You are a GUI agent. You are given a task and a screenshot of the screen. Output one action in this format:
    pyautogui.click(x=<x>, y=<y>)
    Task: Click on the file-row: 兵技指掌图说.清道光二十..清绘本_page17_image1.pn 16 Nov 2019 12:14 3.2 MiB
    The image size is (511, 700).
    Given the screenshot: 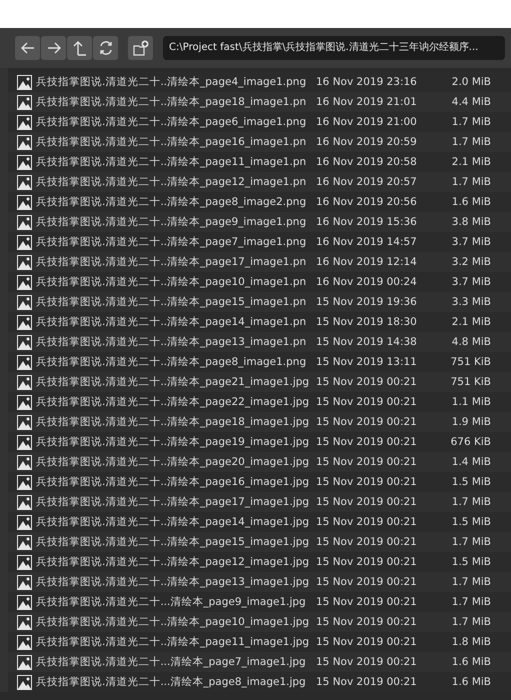 What is the action you would take?
    pyautogui.click(x=259, y=262)
    